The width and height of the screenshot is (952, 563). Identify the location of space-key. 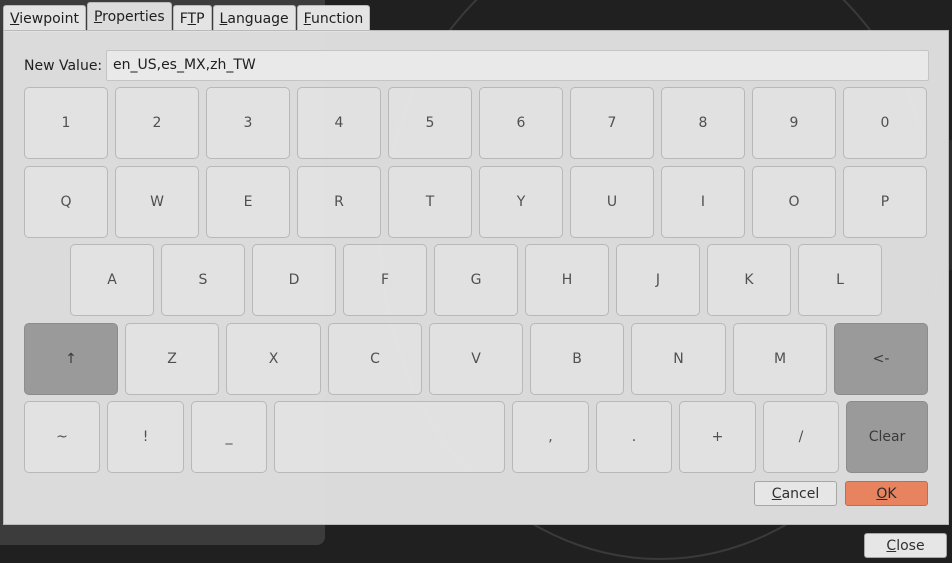
(389, 437).